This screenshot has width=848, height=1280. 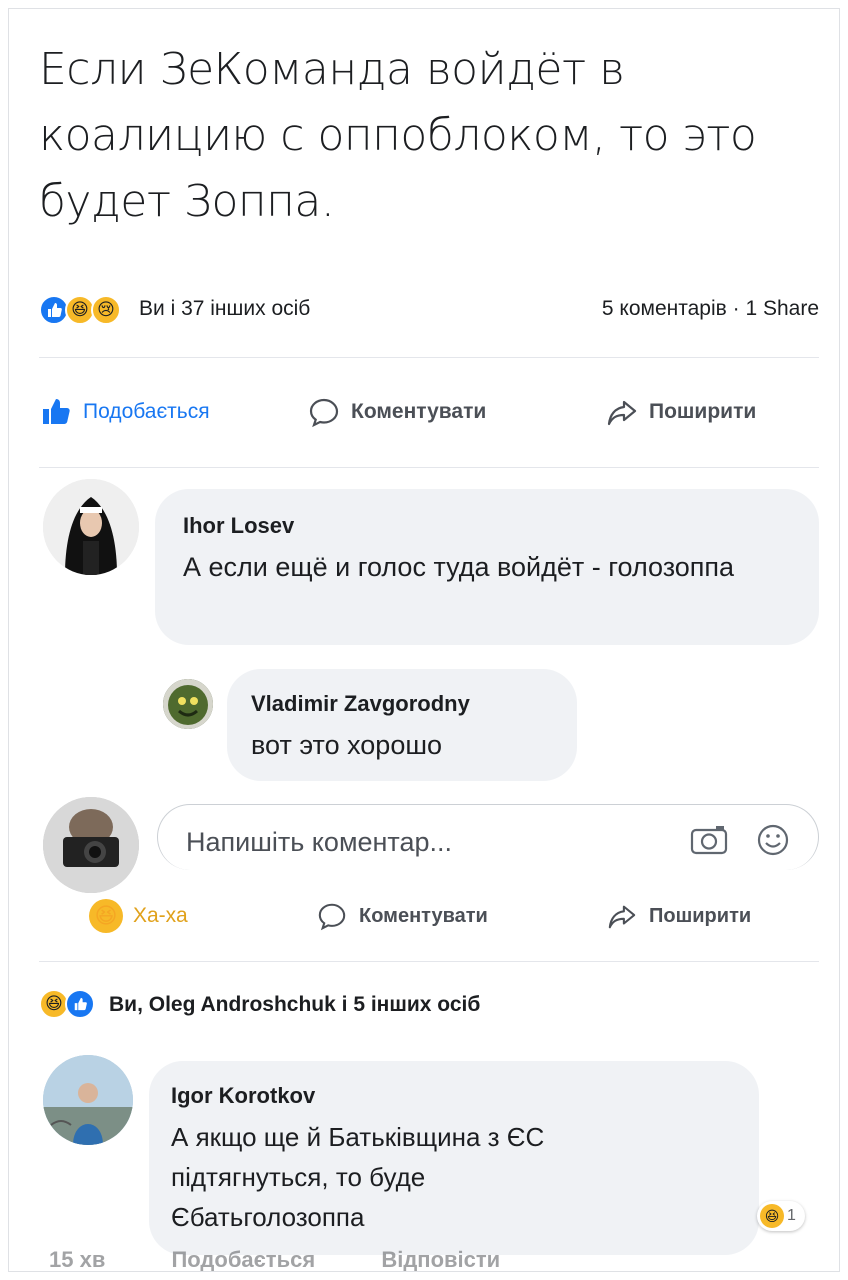 I want to click on post2-reactions-summary: Ви, Oleg Androshchuk і 5 інших осіб, so click(x=294, y=1005).